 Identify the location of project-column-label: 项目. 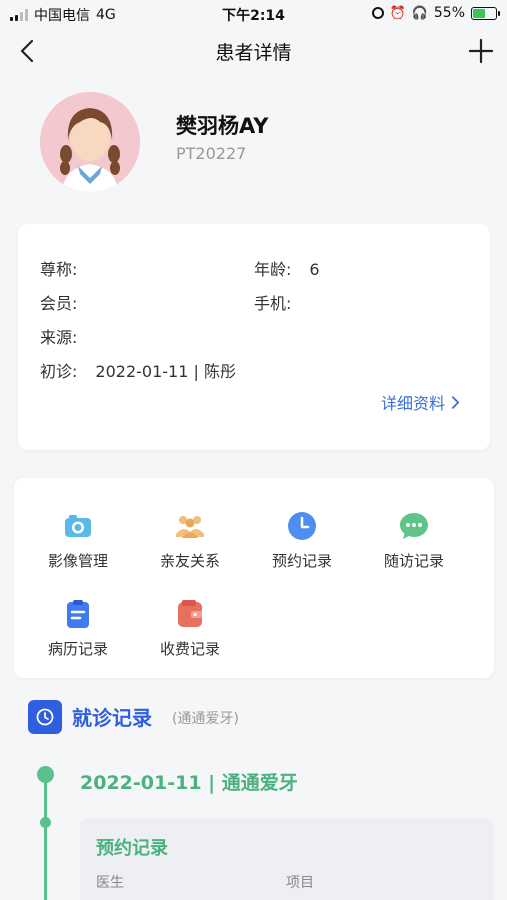
(300, 883).